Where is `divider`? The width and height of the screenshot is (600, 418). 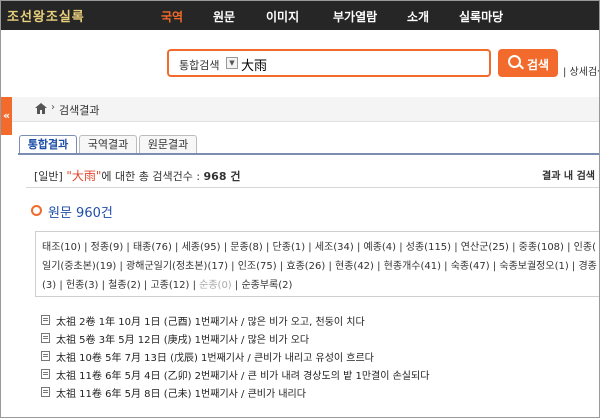
divider is located at coordinates (312, 187).